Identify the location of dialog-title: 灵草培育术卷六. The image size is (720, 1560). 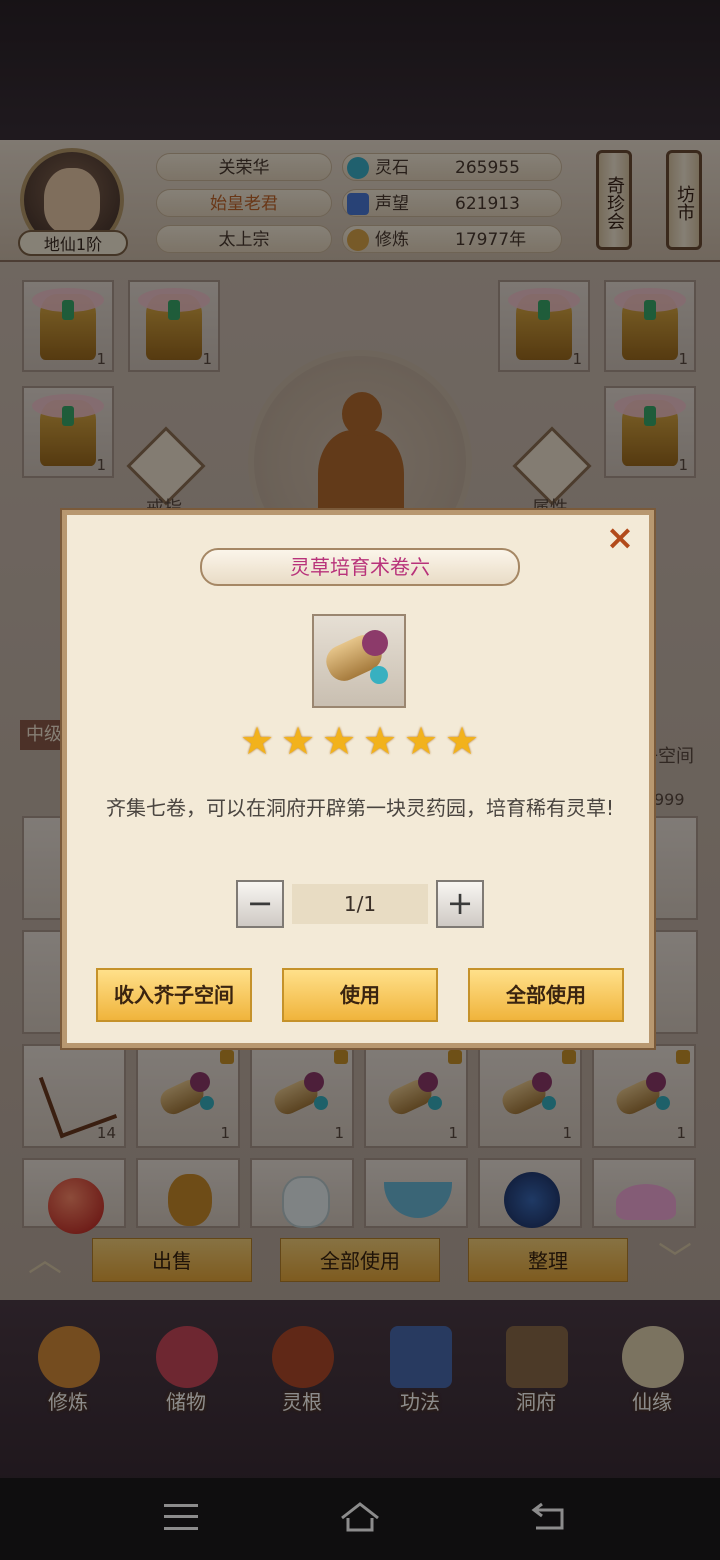
(360, 567).